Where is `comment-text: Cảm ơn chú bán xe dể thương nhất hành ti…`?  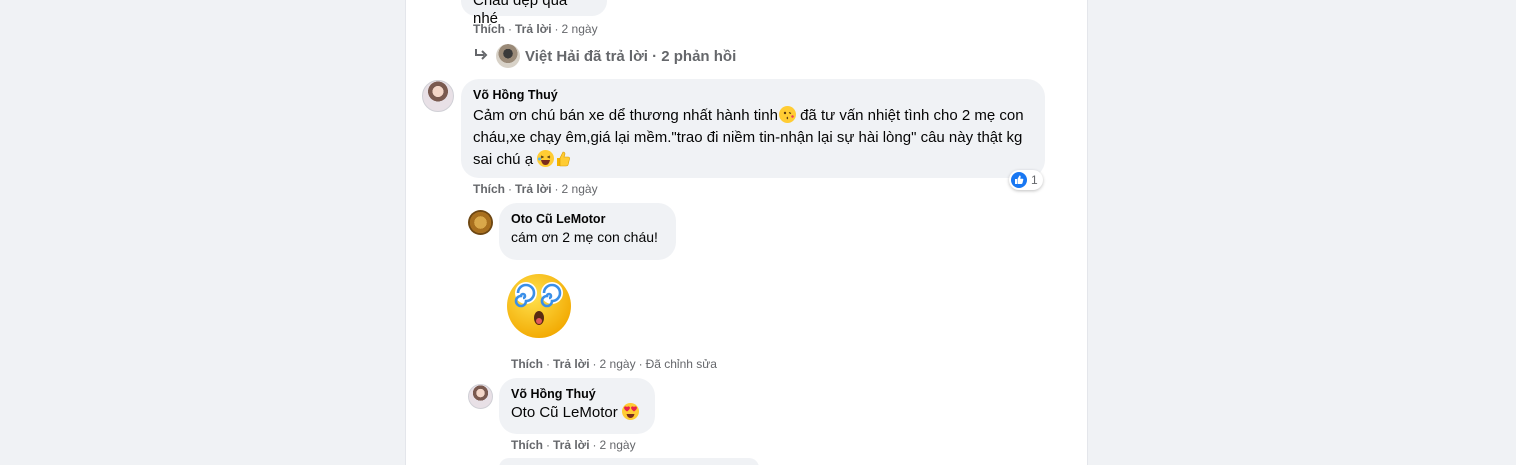 comment-text: Cảm ơn chú bán xe dể thương nhất hành ti… is located at coordinates (748, 137).